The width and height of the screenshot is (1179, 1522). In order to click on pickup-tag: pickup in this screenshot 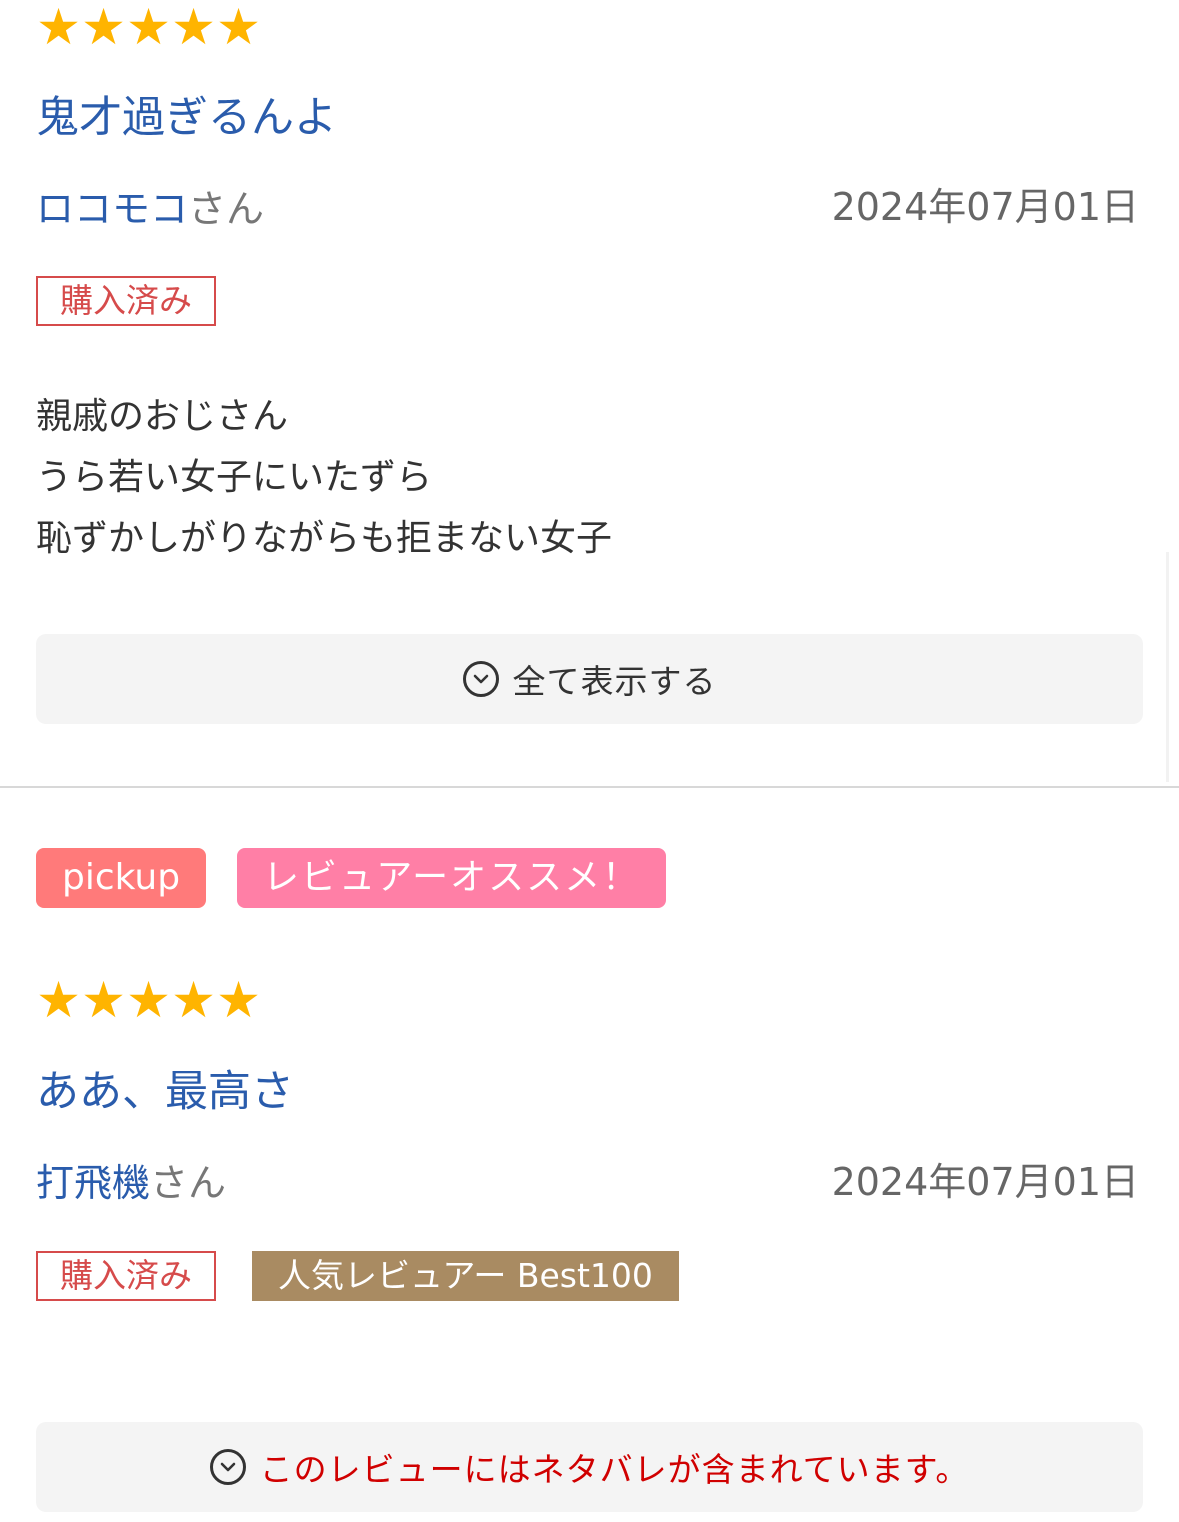, I will do `click(121, 878)`.